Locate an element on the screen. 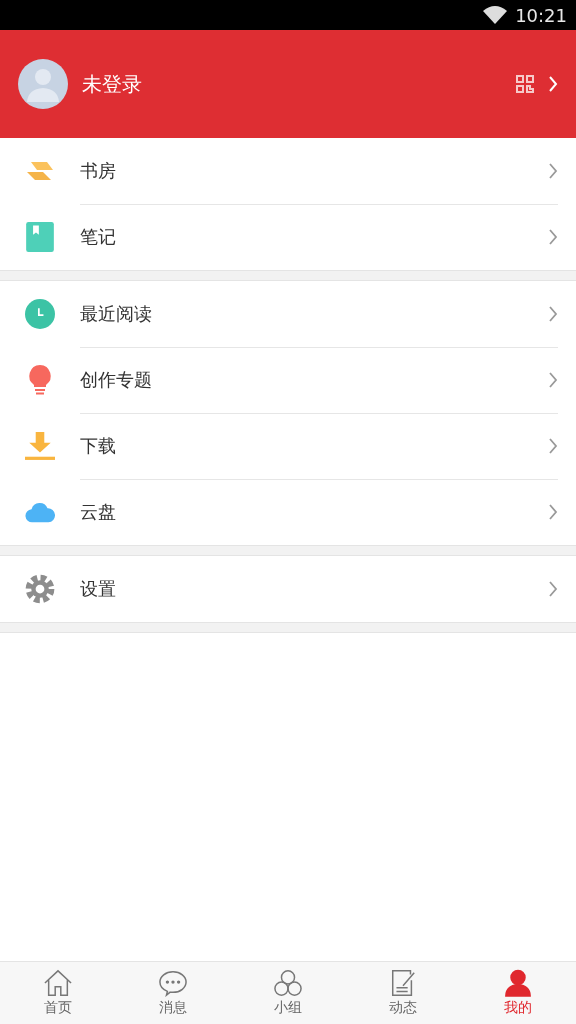 This screenshot has height=1024, width=576. avatar-icon is located at coordinates (43, 84).